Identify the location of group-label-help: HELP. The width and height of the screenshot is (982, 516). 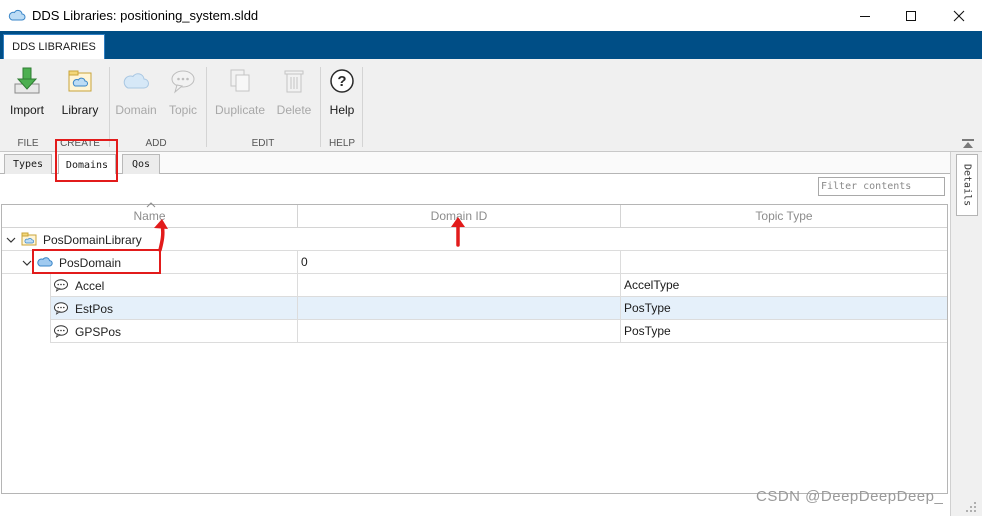
(342, 143).